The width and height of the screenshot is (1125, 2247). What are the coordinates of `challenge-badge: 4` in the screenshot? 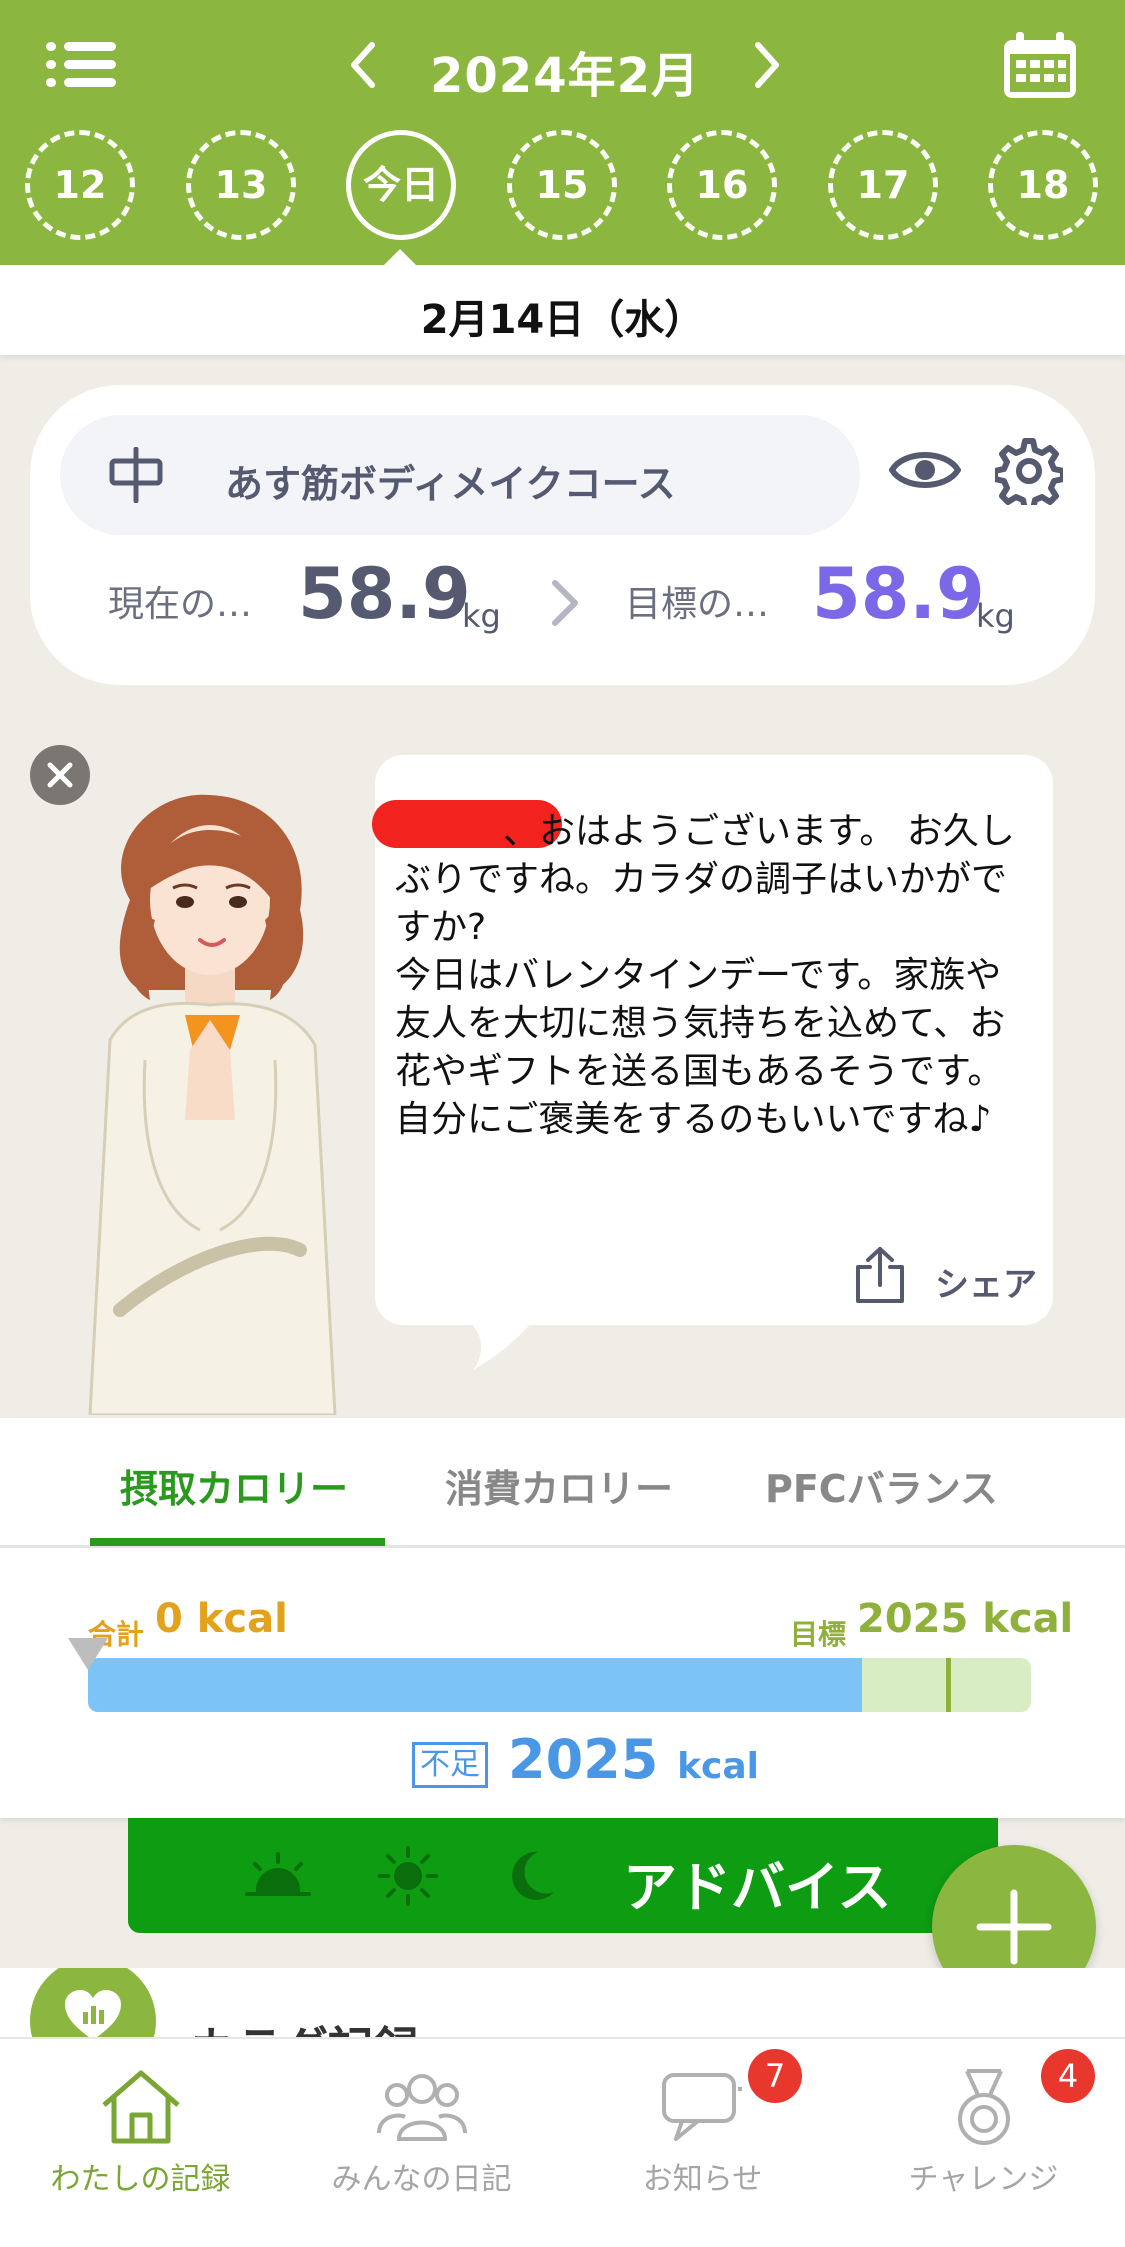 It's located at (1068, 2076).